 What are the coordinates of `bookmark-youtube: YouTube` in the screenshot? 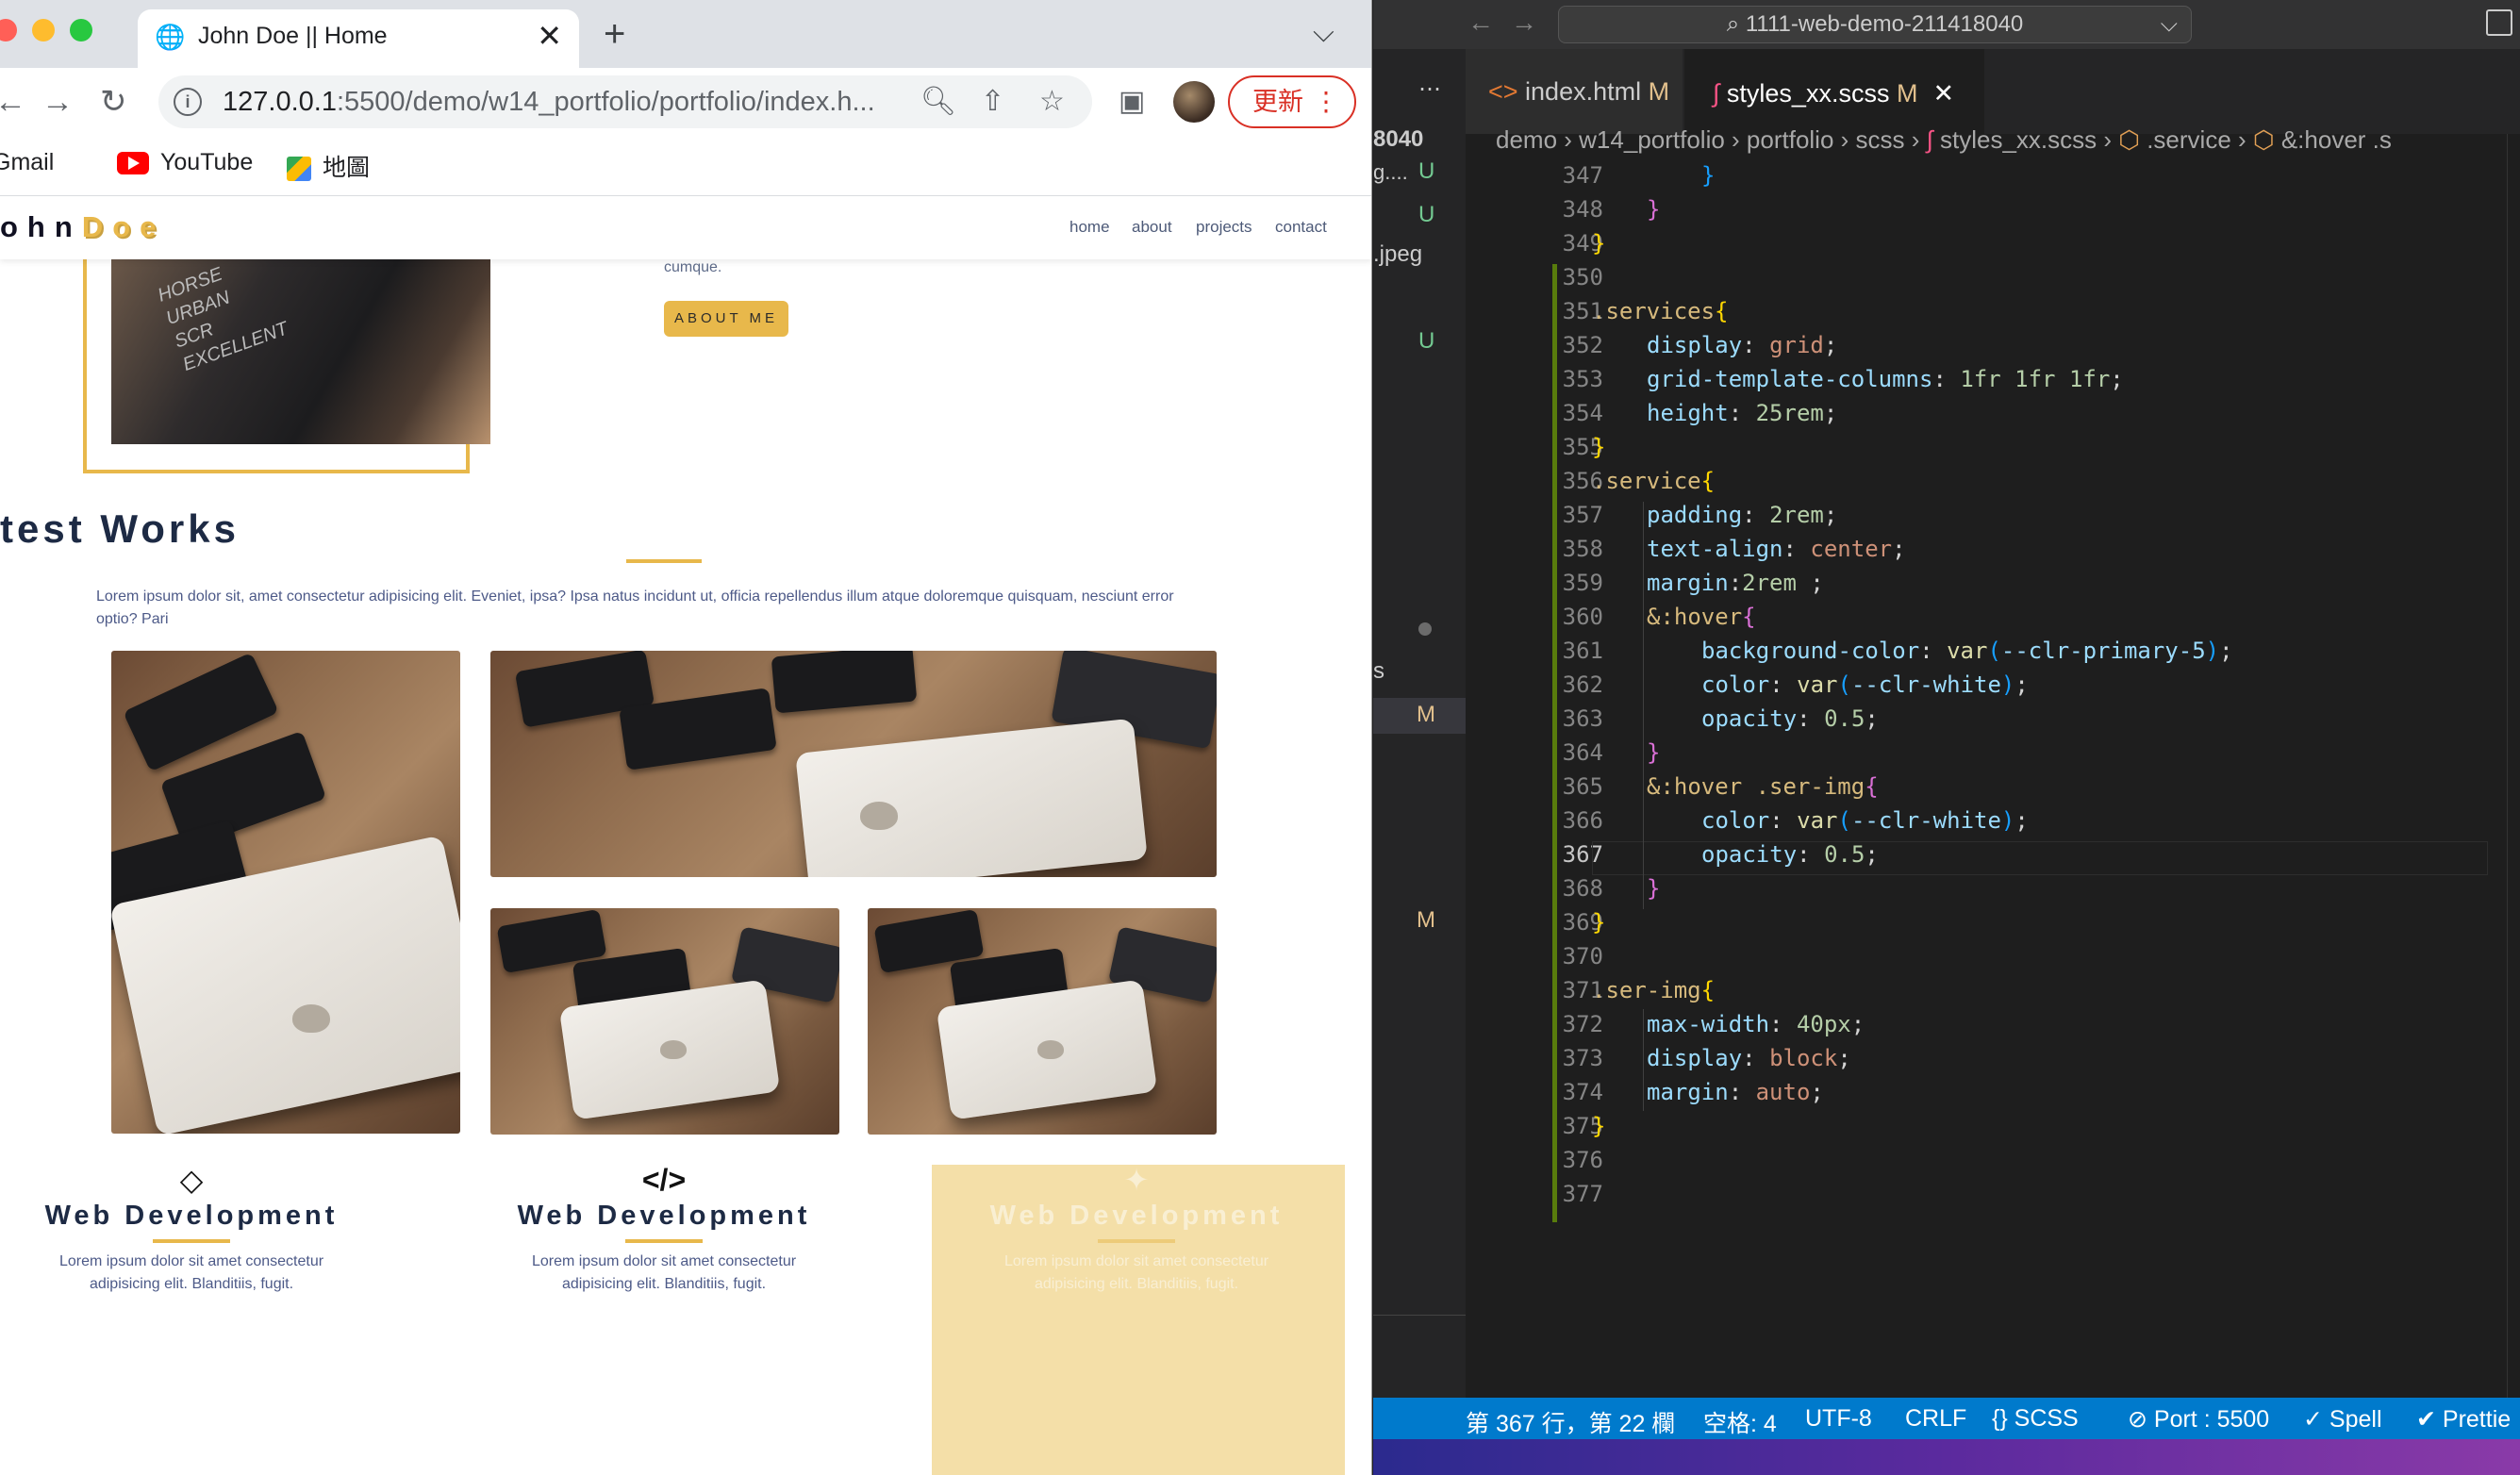 It's located at (185, 162).